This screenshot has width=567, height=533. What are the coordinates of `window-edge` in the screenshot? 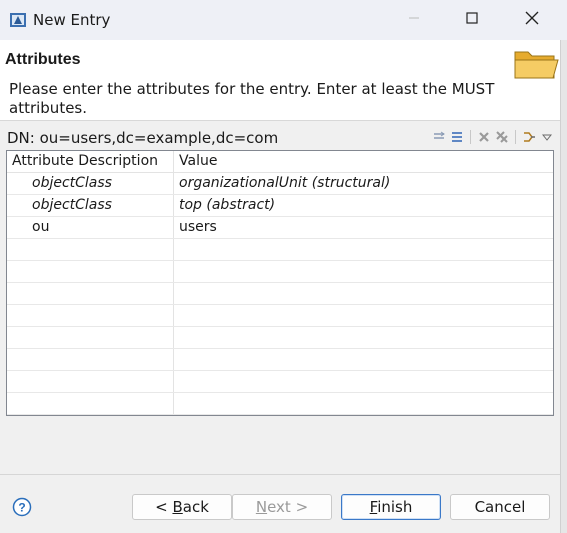 It's located at (563, 286).